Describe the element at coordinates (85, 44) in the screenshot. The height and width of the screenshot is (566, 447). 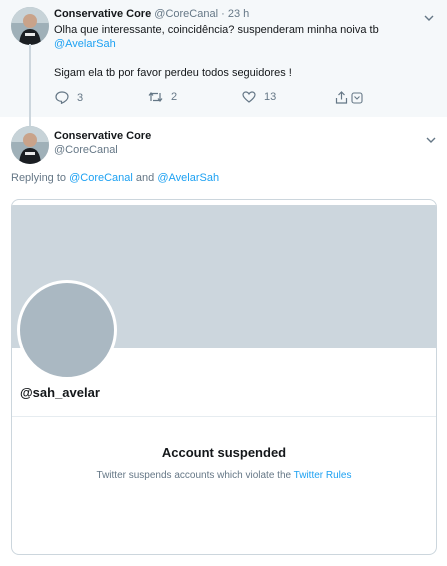
I see `tweet-mention-link: @AvelarSah` at that location.